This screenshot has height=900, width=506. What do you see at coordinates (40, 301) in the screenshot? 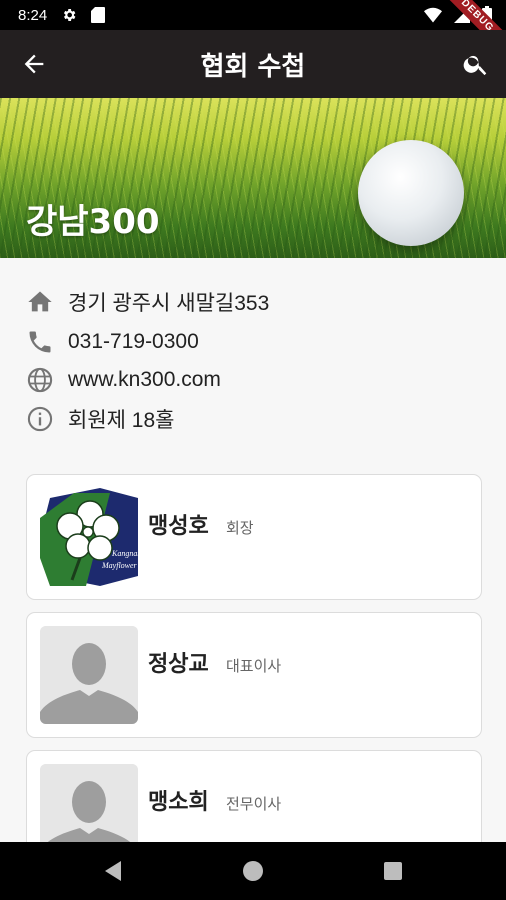
I see `home-icon` at bounding box center [40, 301].